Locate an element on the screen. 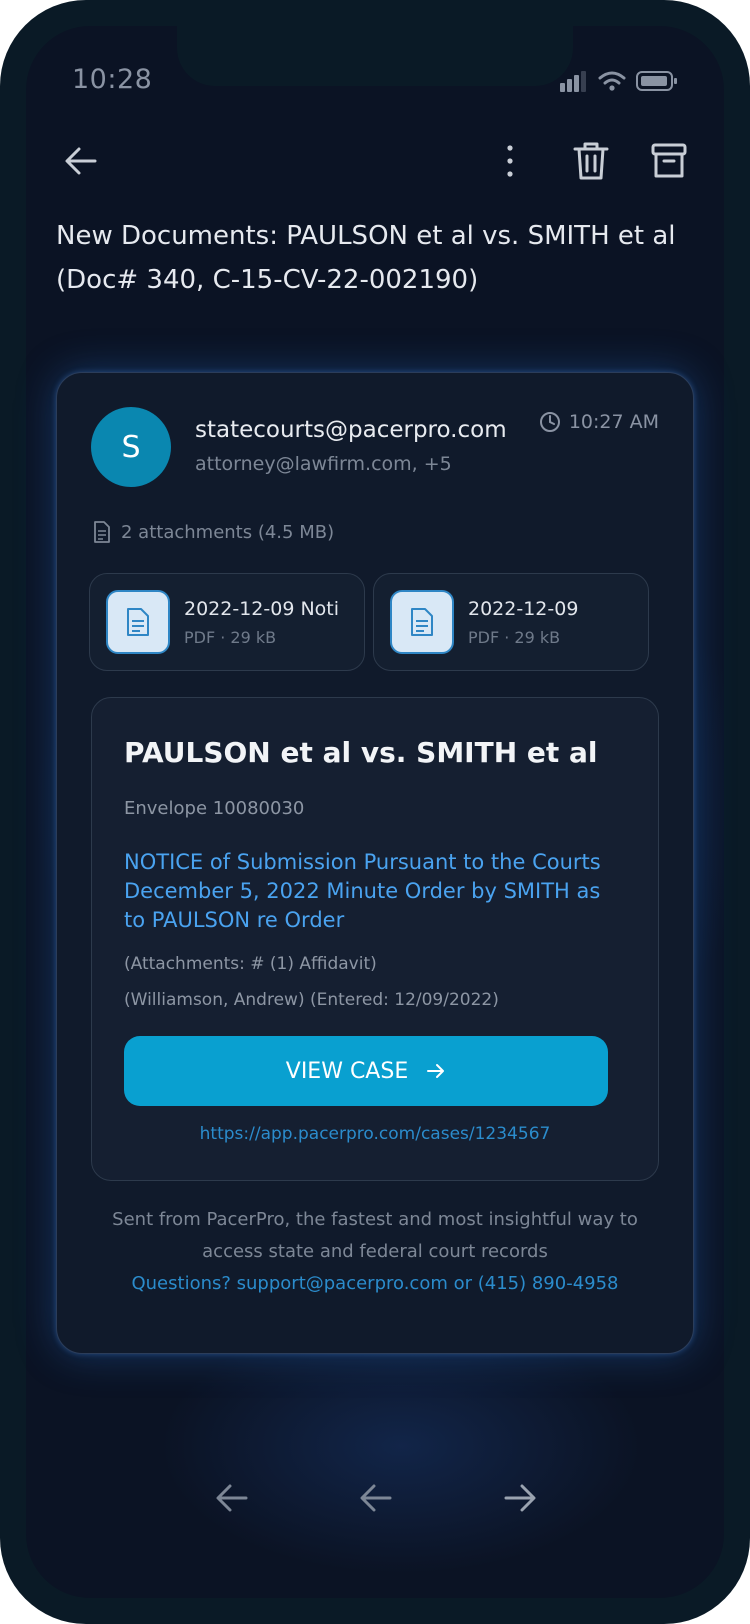 Image resolution: width=750 pixels, height=1624 pixels. view-case-button: VIEW CASE is located at coordinates (366, 1071).